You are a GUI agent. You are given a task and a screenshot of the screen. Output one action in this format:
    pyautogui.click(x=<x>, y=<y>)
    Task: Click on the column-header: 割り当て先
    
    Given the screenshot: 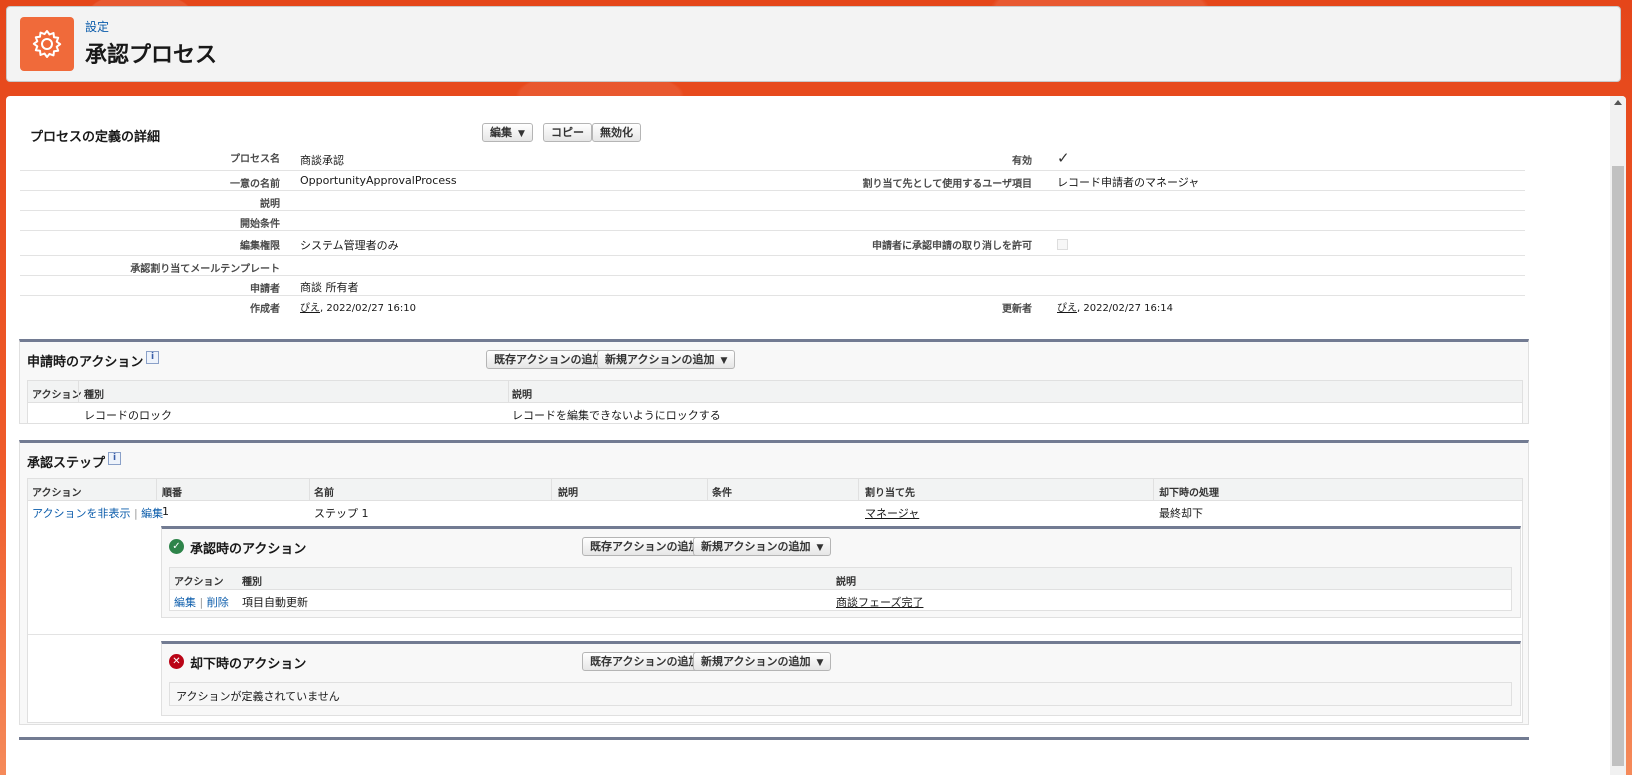 What is the action you would take?
    pyautogui.click(x=890, y=493)
    